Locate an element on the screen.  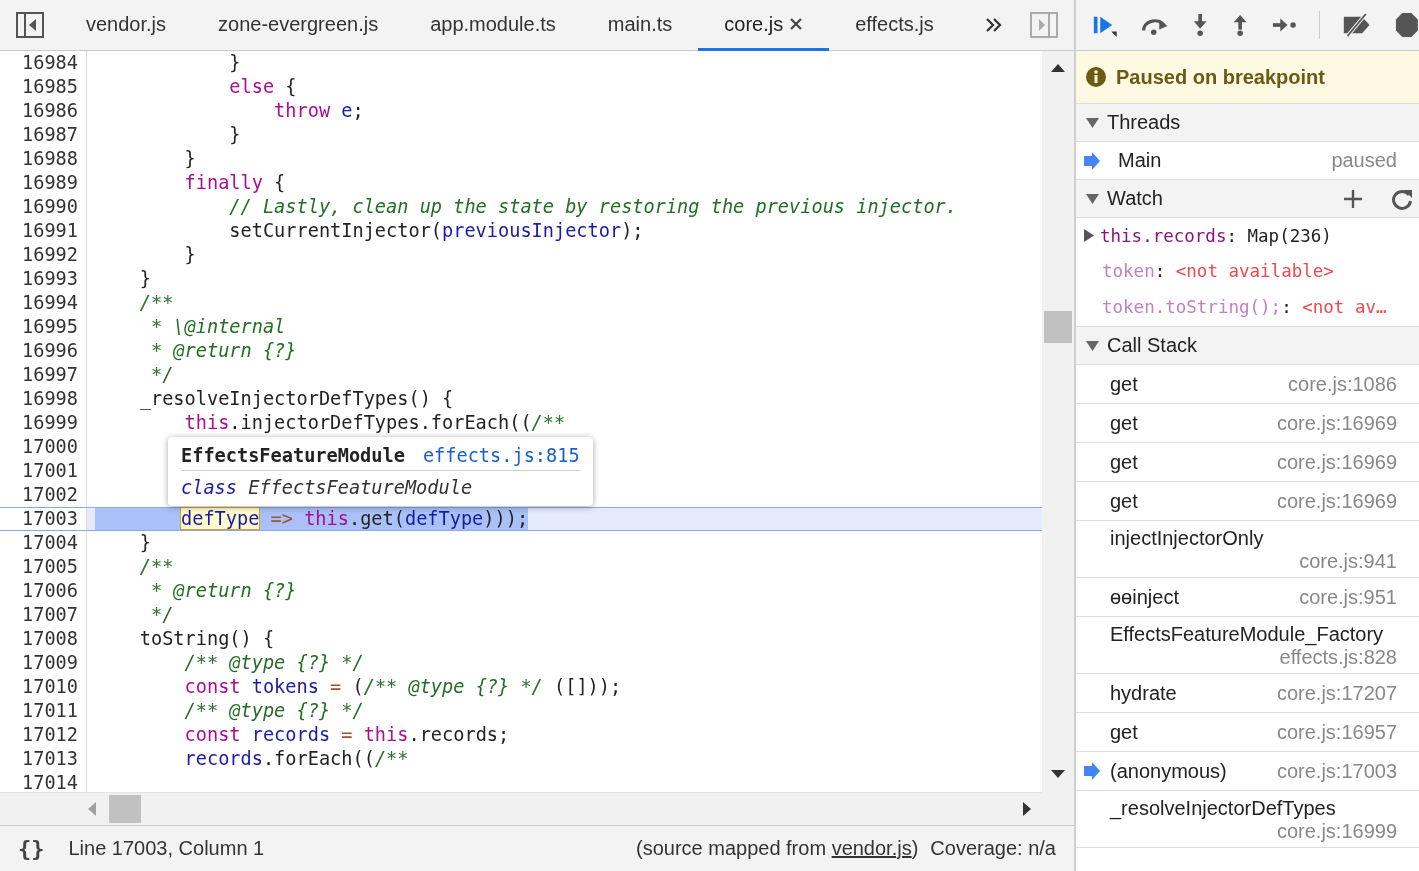
file-tab: main.ts is located at coordinates (640, 25).